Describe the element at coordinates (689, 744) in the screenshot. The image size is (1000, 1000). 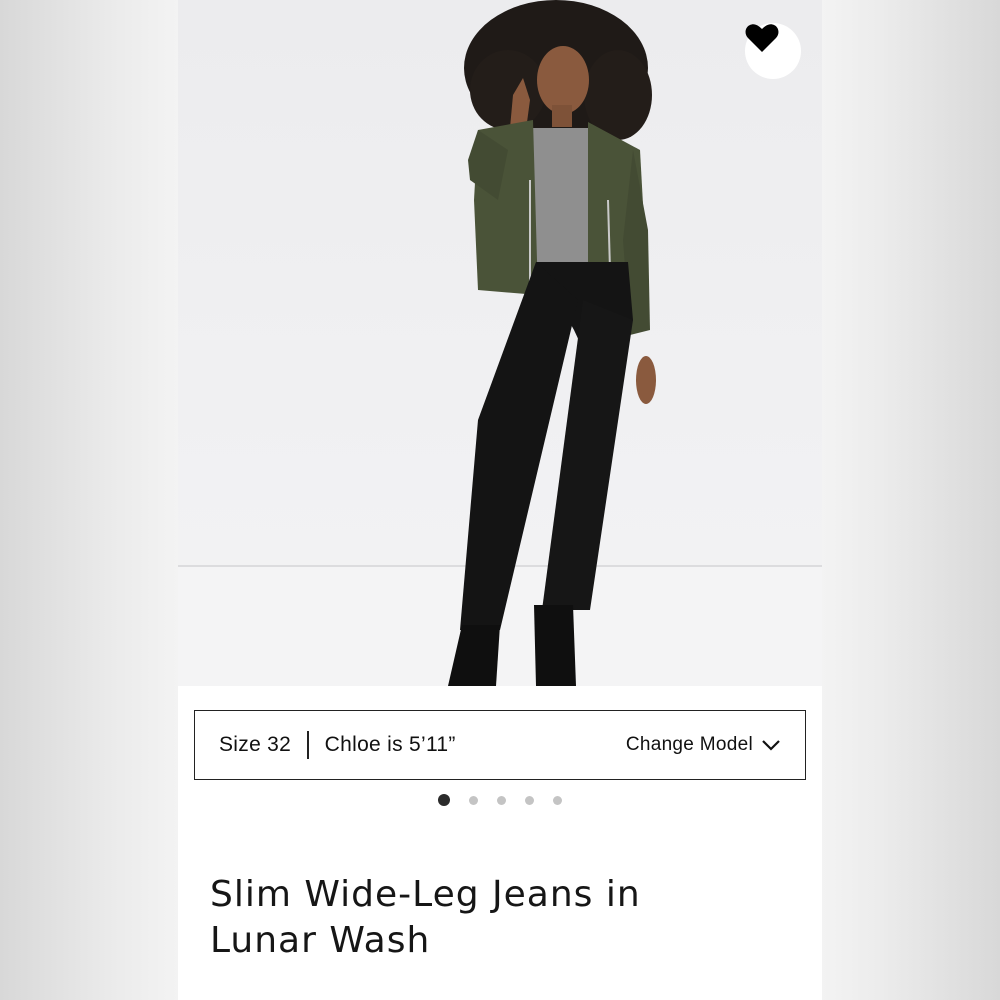
I see `change-model-label: Change Model` at that location.